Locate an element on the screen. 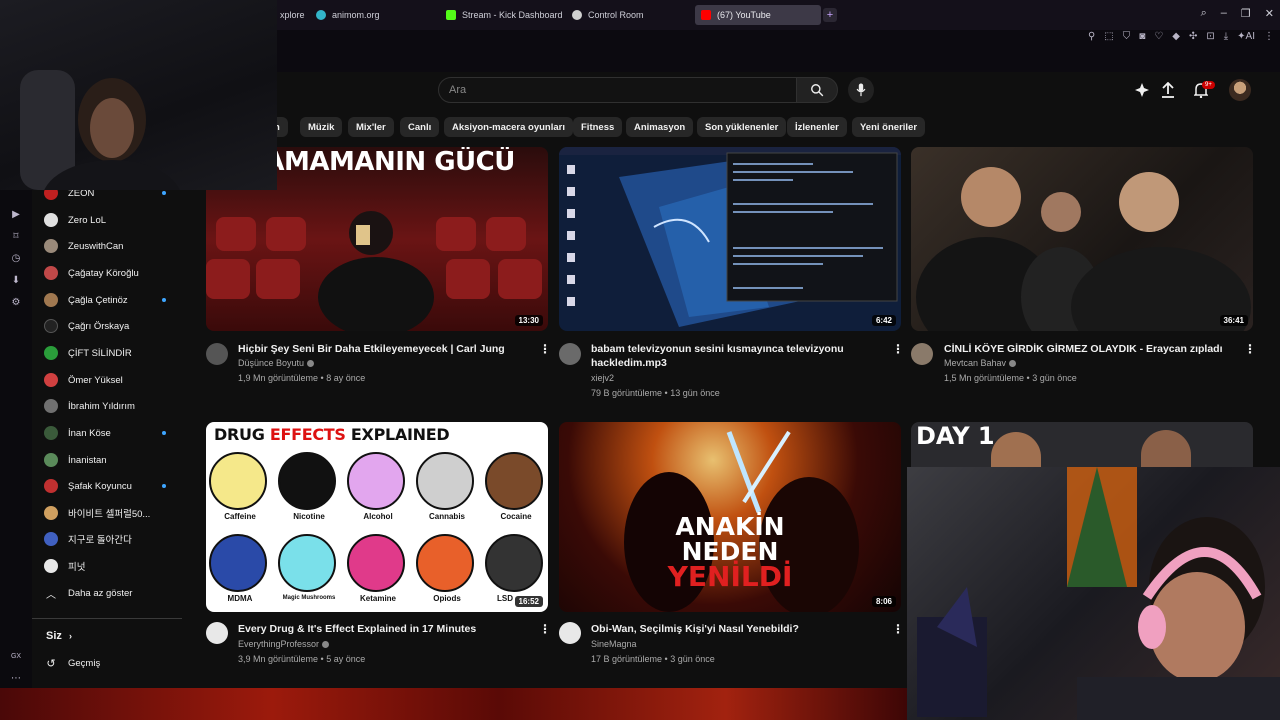 The width and height of the screenshot is (1280, 720). chip-aksiyon: Aksiyon-macera oyunları is located at coordinates (508, 127).